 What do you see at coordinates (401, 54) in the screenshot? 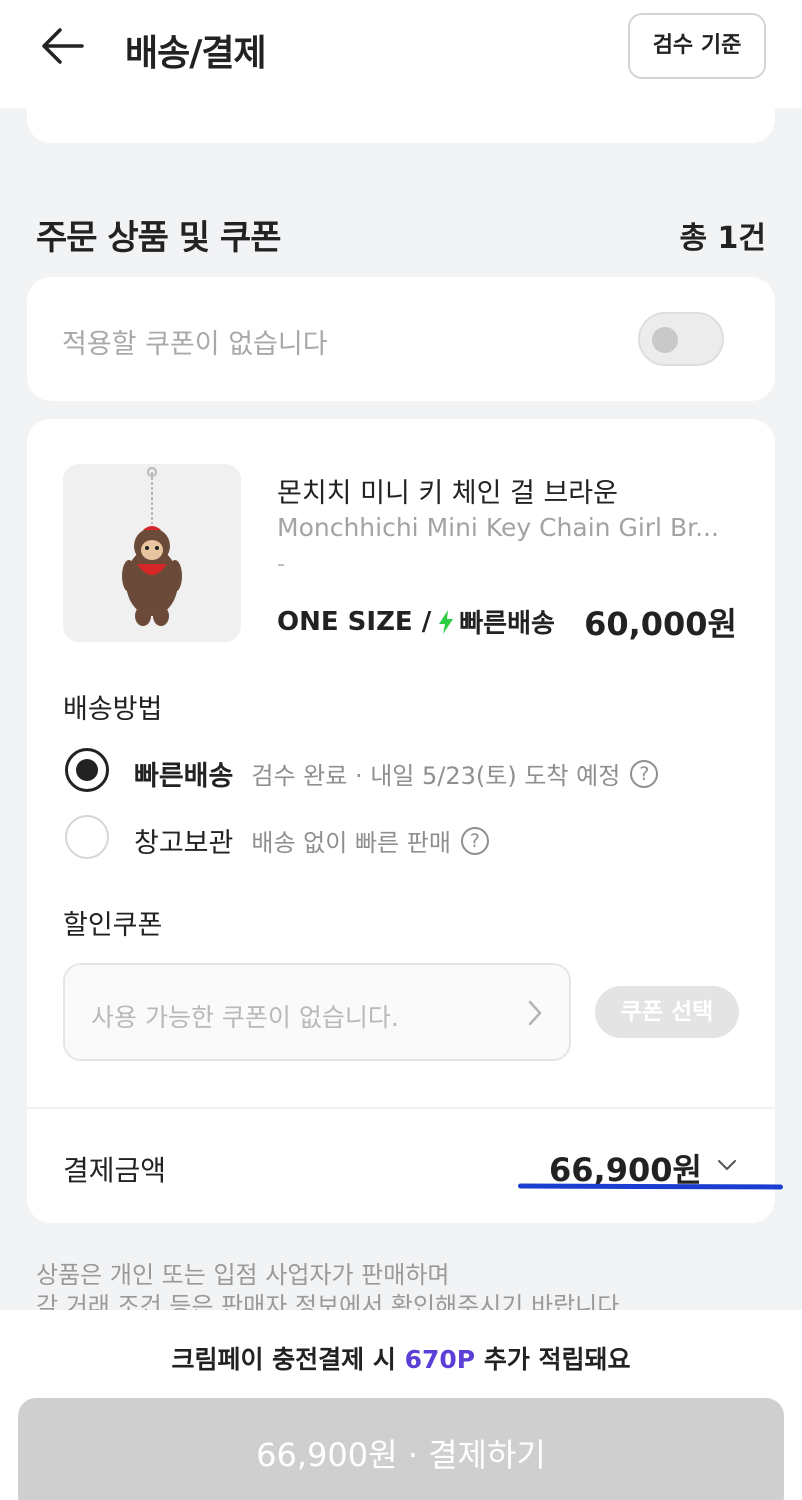
I see `app-header: 배송/결제 검수 기준` at bounding box center [401, 54].